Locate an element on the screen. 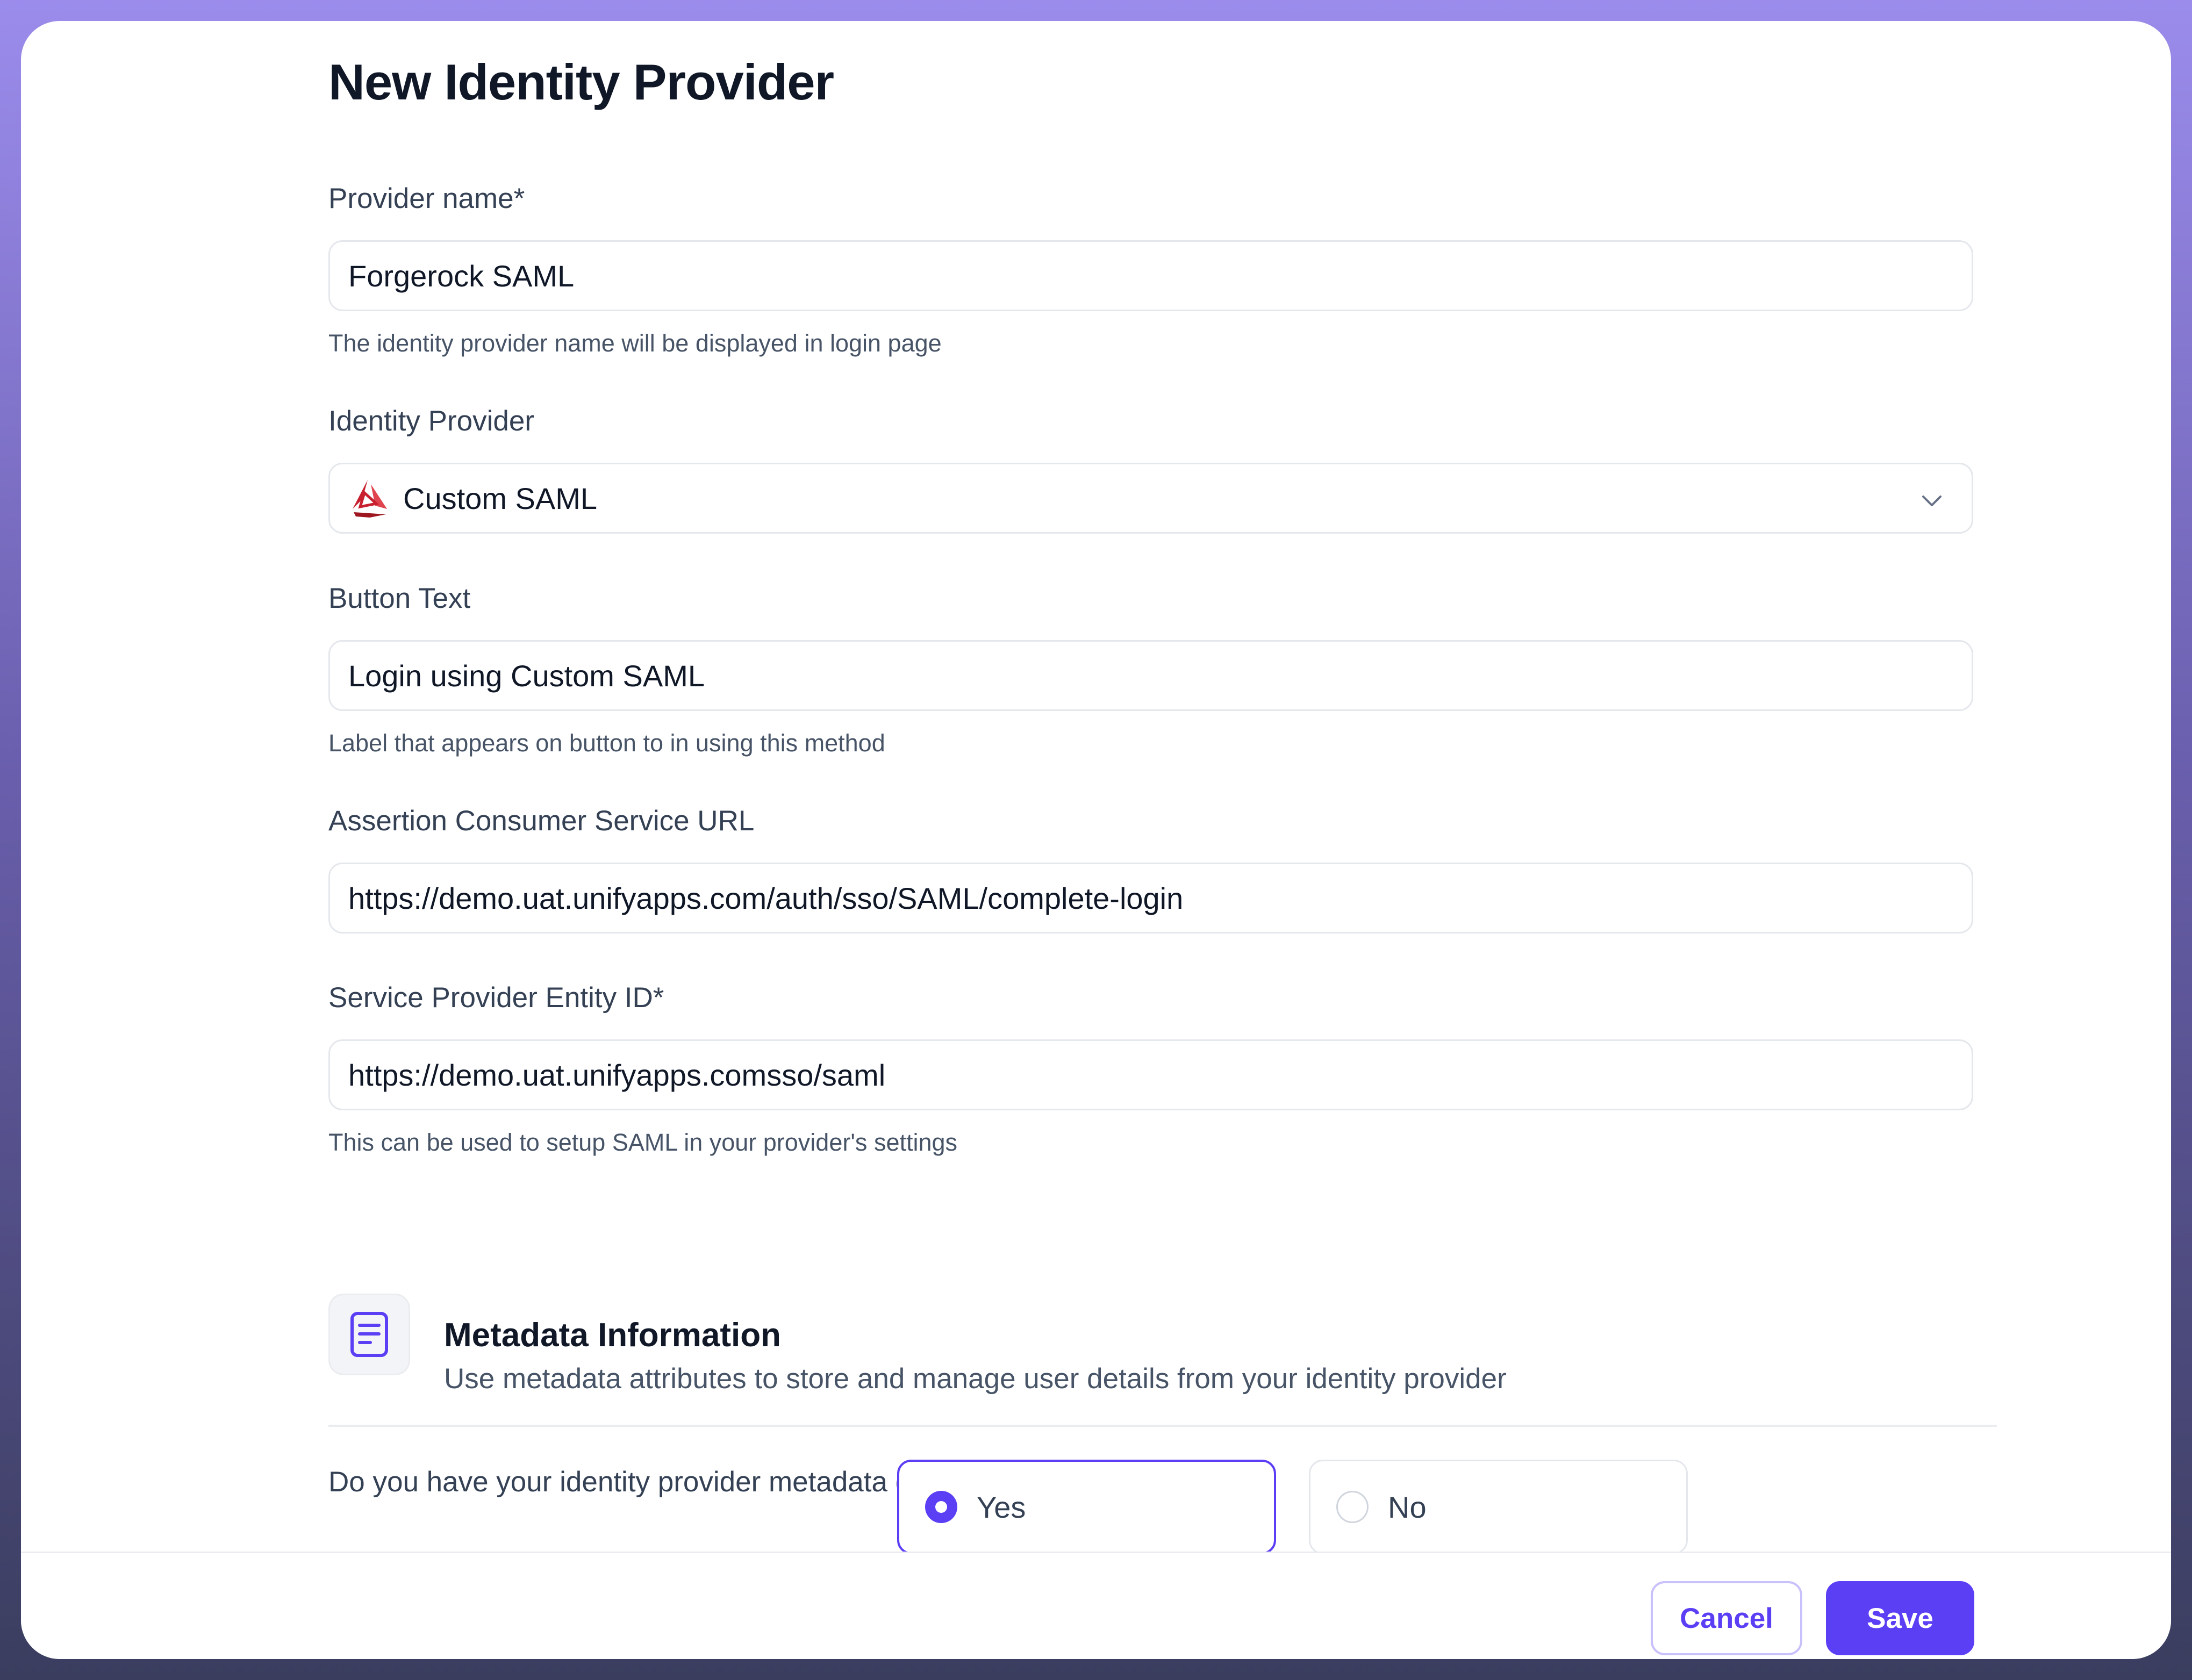  metadata-icon-box is located at coordinates (369, 1334).